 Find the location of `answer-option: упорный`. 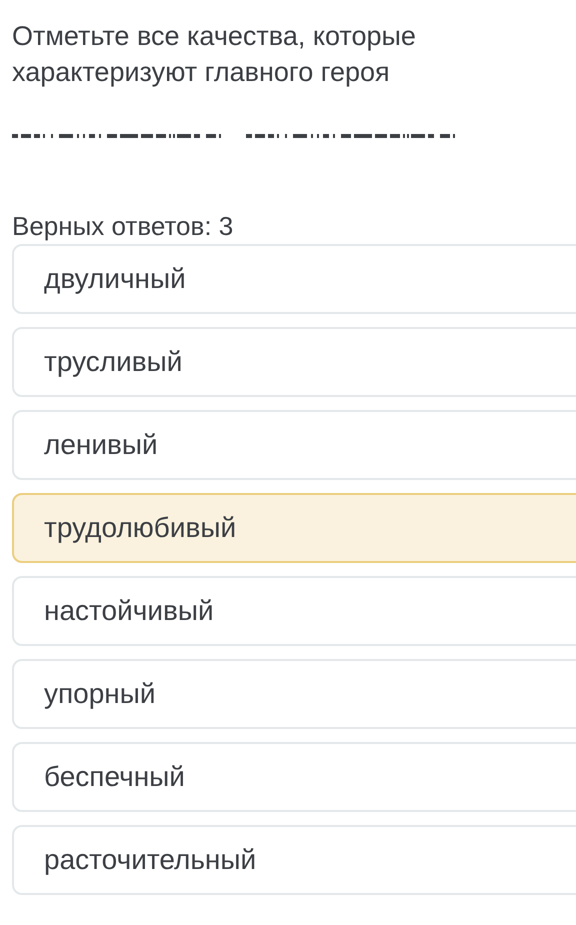

answer-option: упорный is located at coordinates (294, 694).